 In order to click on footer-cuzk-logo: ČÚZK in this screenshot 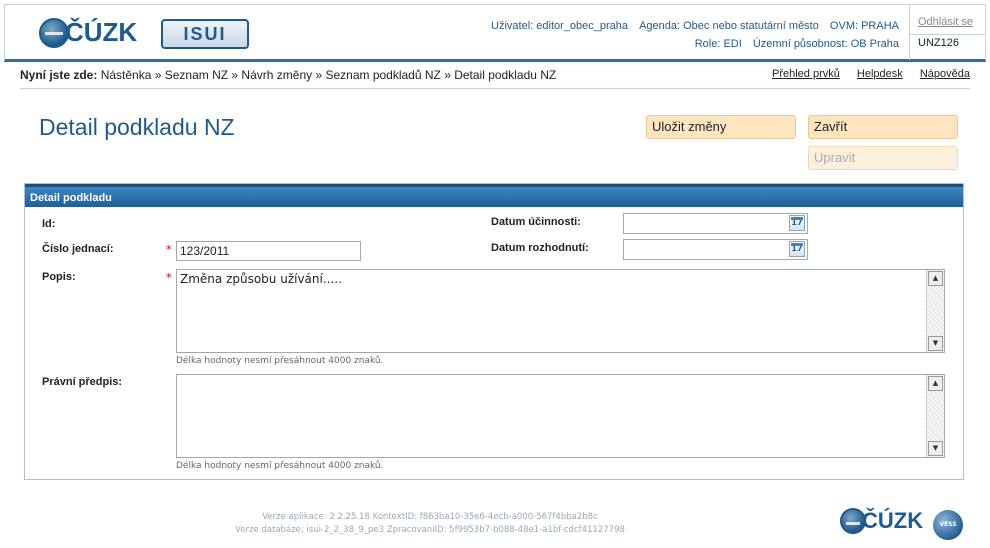, I will do `click(881, 521)`.